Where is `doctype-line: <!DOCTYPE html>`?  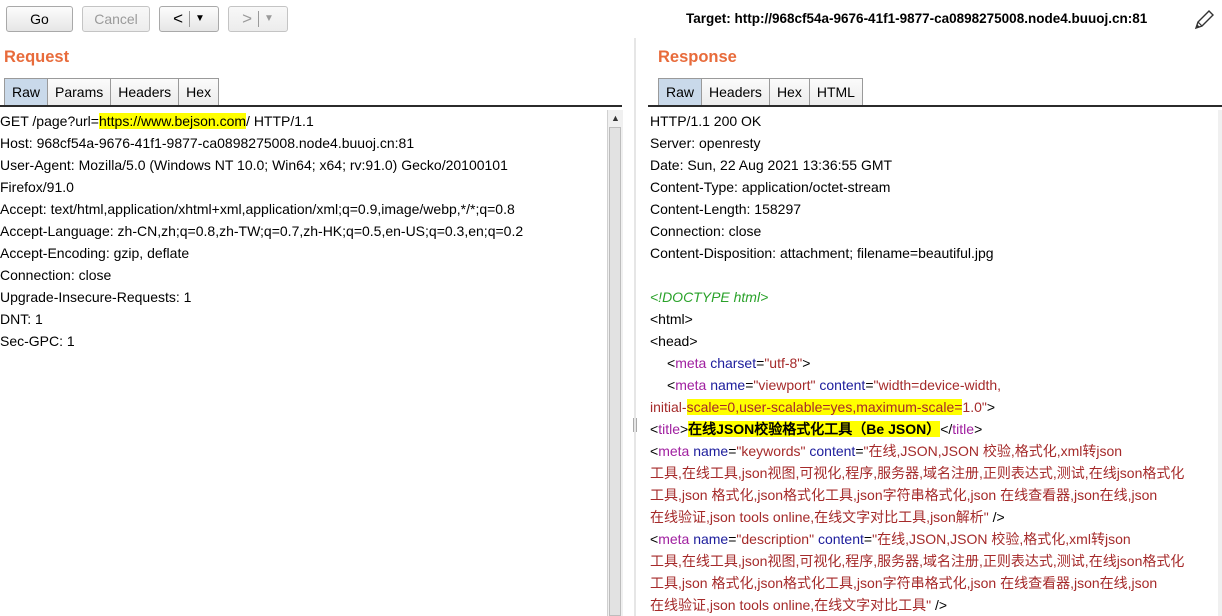 doctype-line: <!DOCTYPE html> is located at coordinates (709, 297).